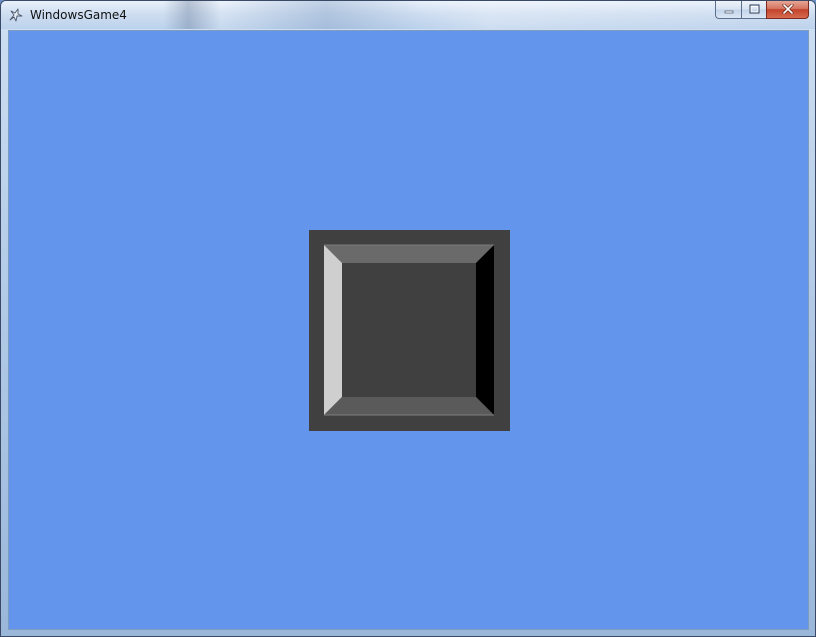 The height and width of the screenshot is (637, 816). I want to click on minimize-button, so click(728, 10).